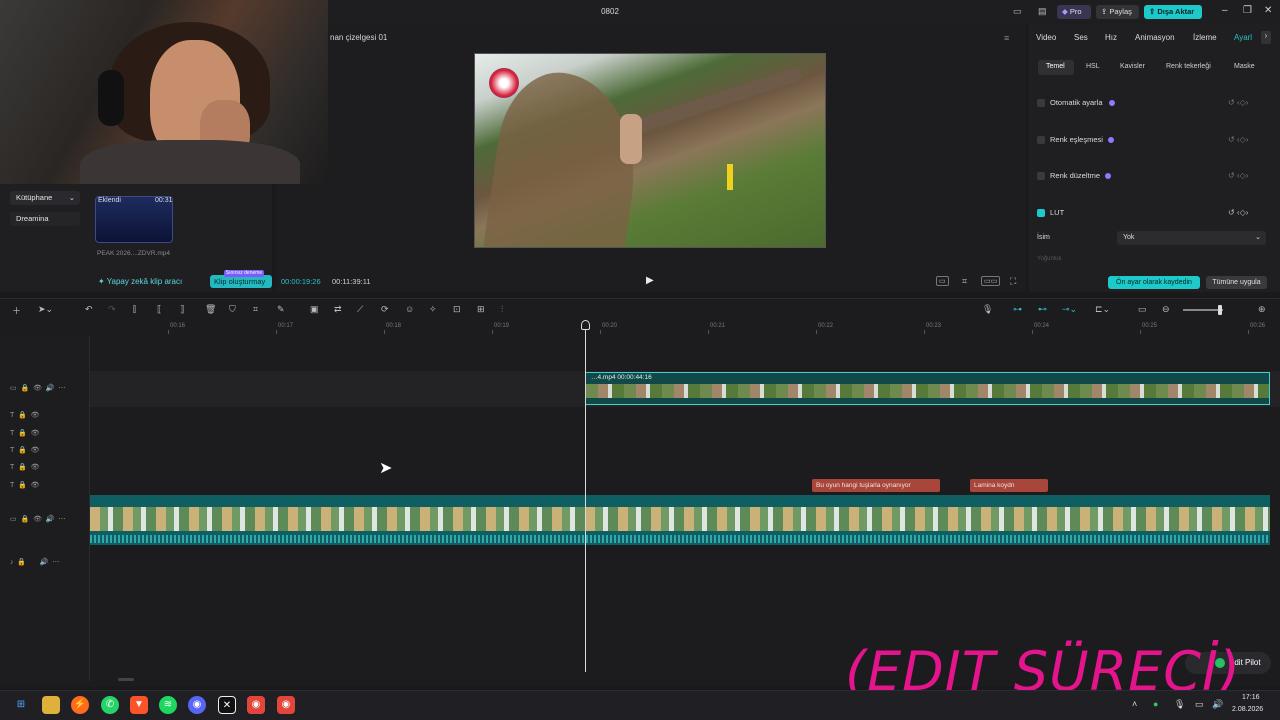 The width and height of the screenshot is (1280, 720). I want to click on maximize-icon: ❐, so click(1247, 10).